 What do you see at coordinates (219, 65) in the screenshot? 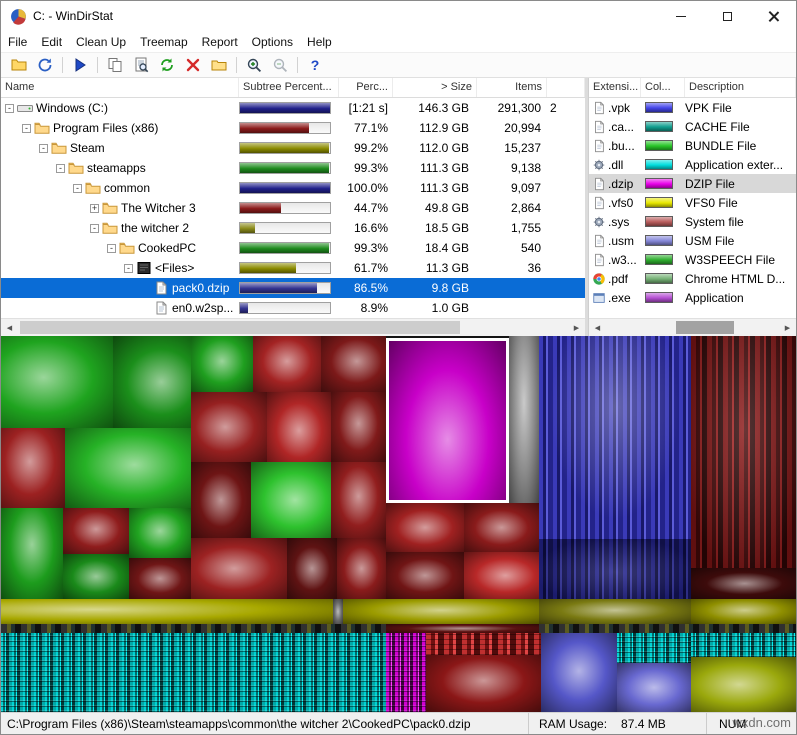
I see `explorer-here-button` at bounding box center [219, 65].